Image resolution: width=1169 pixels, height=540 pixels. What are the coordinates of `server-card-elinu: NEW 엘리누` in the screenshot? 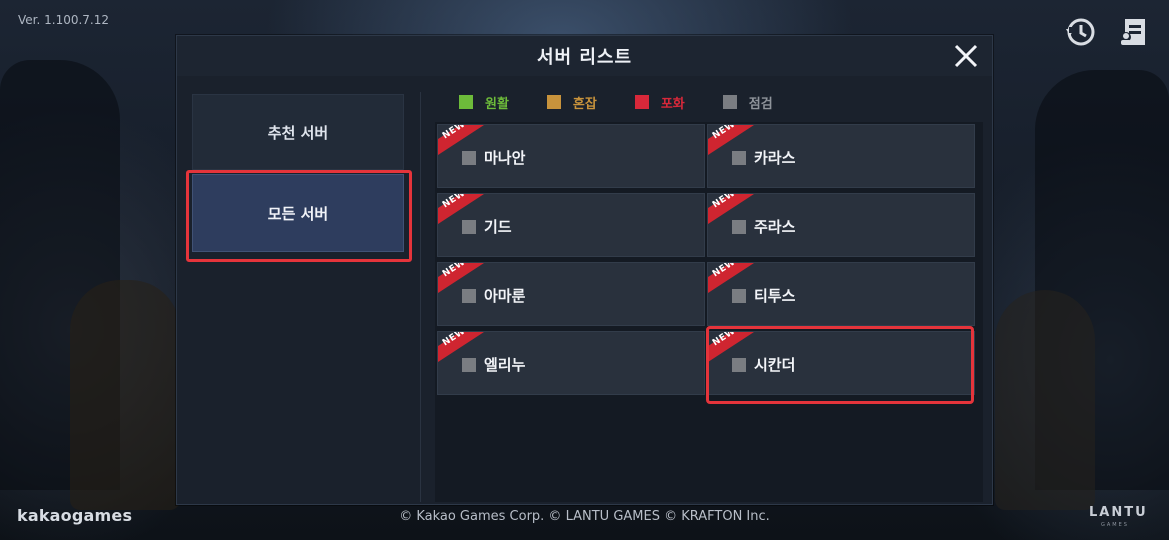 It's located at (571, 363).